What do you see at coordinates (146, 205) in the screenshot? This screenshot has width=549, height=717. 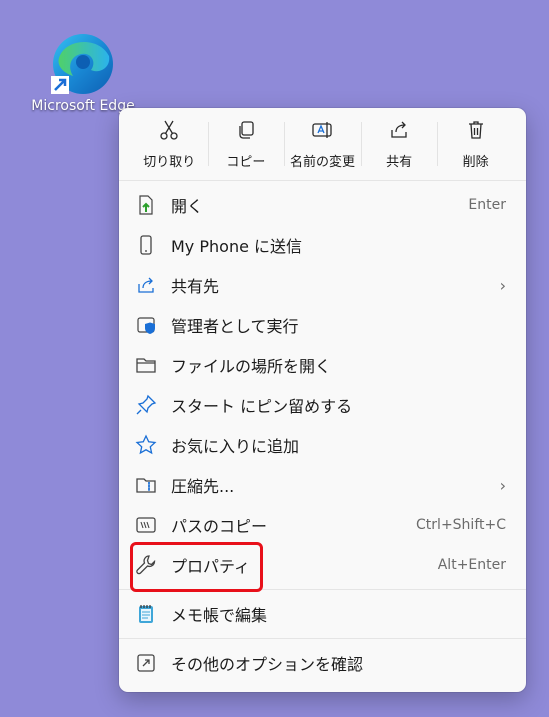 I see `open-icon` at bounding box center [146, 205].